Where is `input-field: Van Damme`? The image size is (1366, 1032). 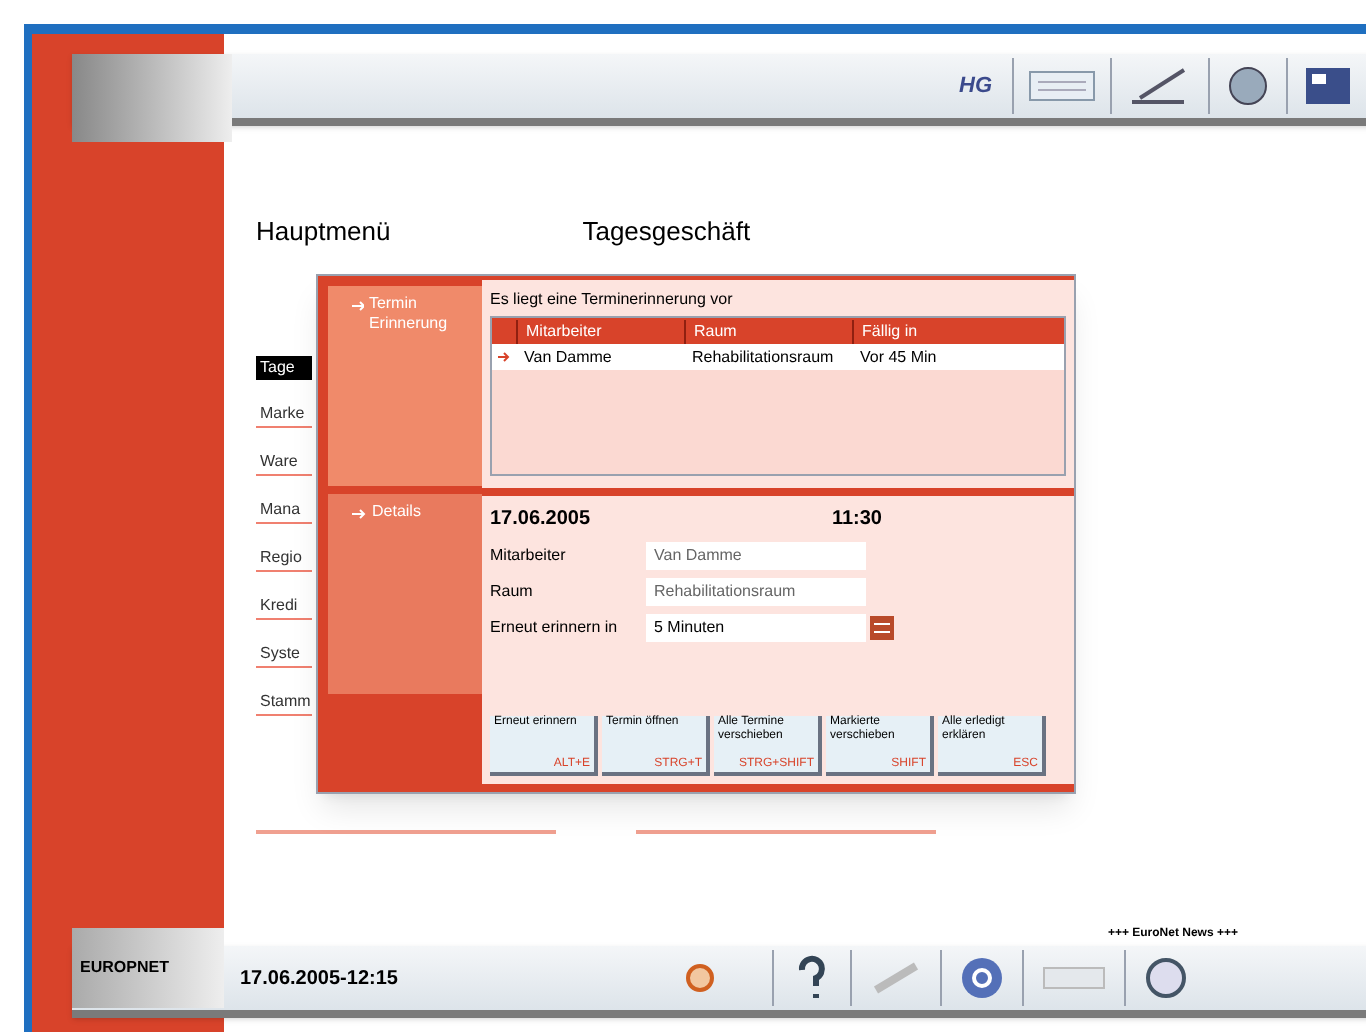
input-field: Van Damme is located at coordinates (756, 556).